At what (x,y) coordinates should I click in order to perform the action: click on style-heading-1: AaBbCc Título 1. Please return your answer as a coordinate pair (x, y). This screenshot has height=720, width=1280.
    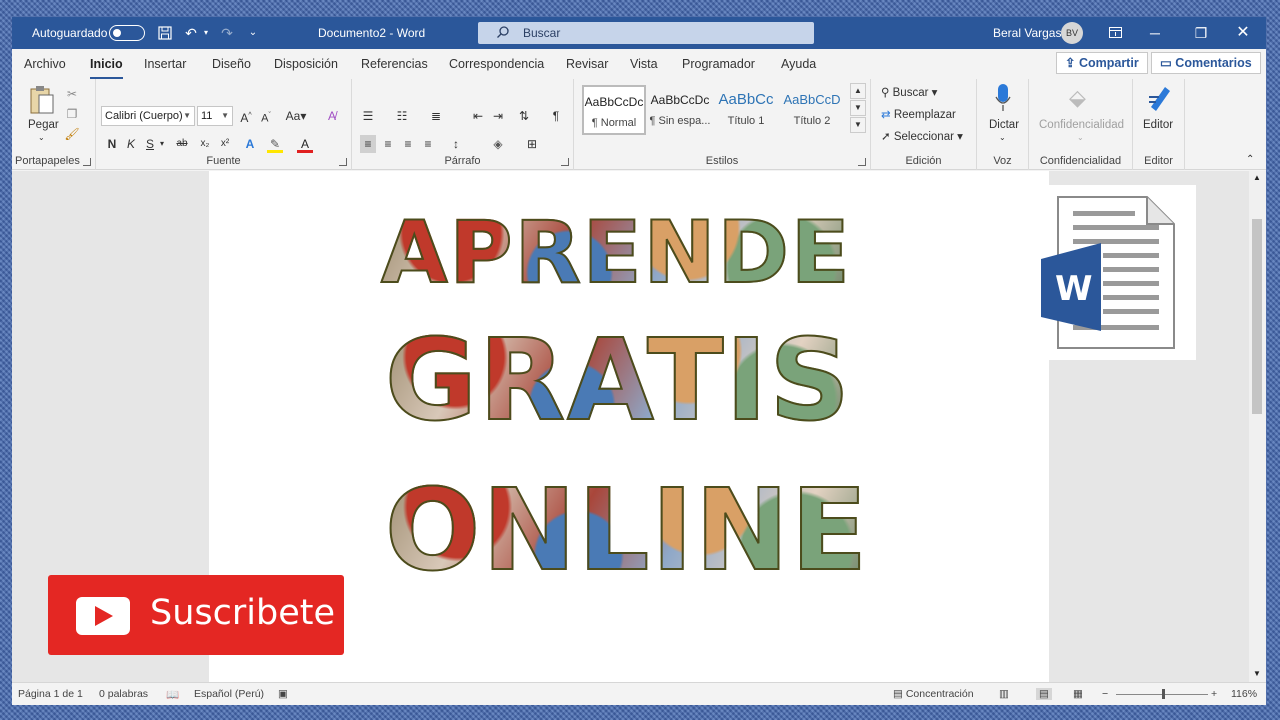
    Looking at the image, I should click on (746, 110).